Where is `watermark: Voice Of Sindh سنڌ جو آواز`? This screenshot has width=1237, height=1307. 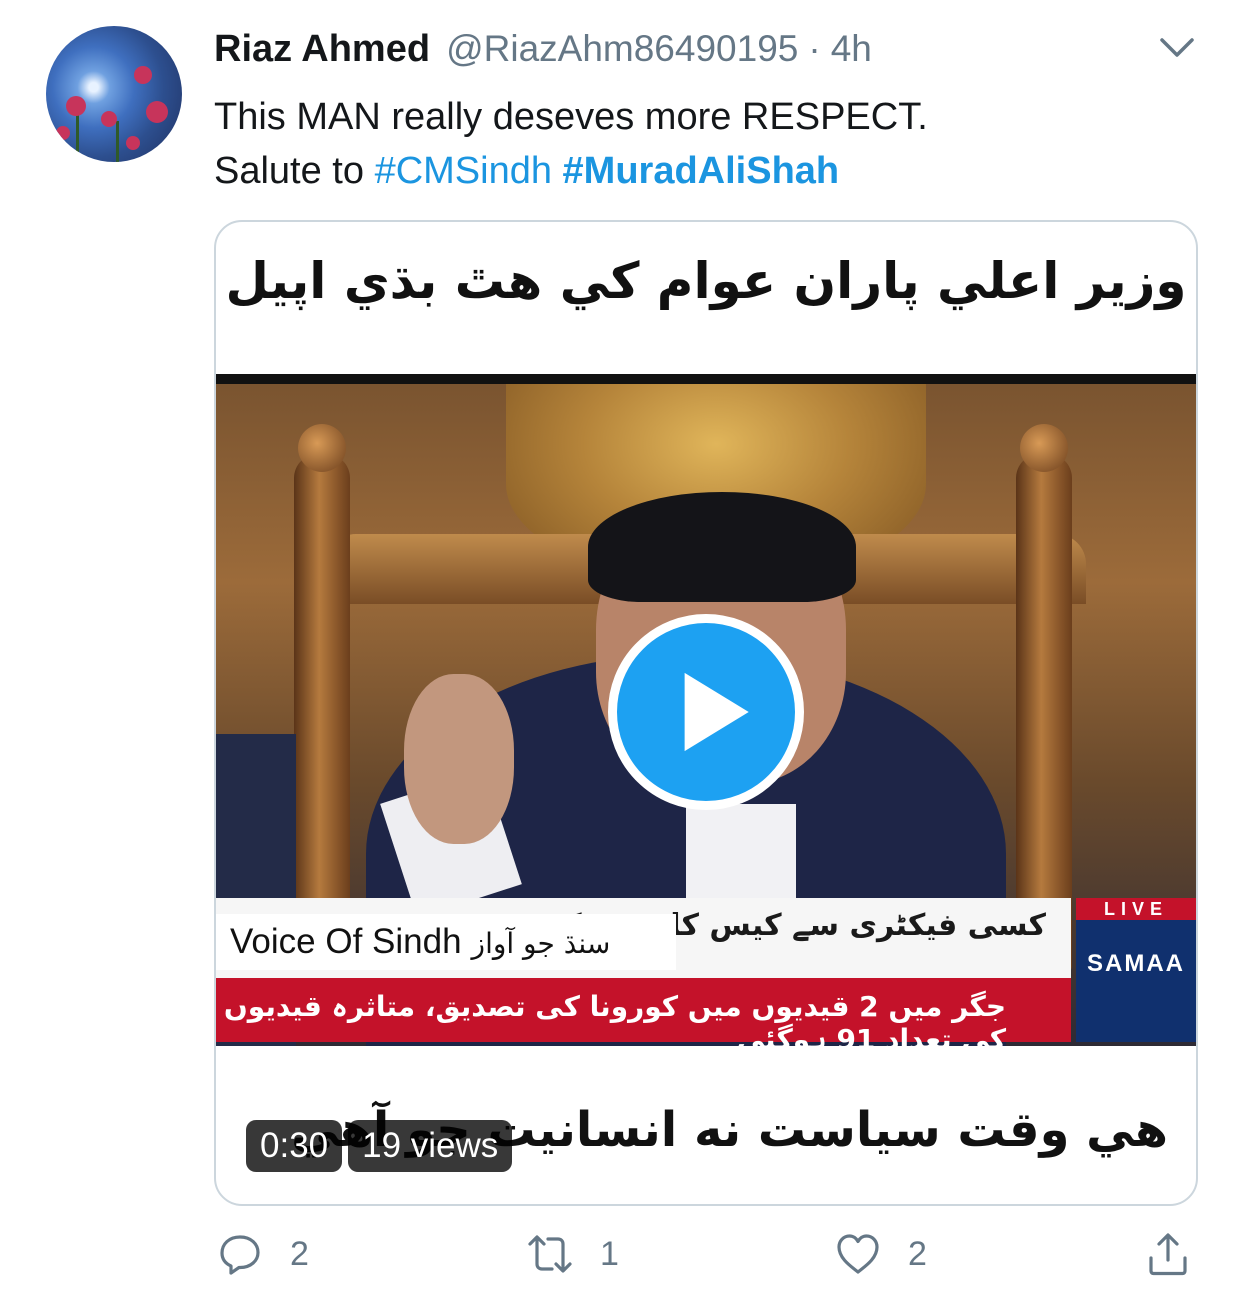
watermark: Voice Of Sindh سنڌ جو آواز is located at coordinates (446, 942).